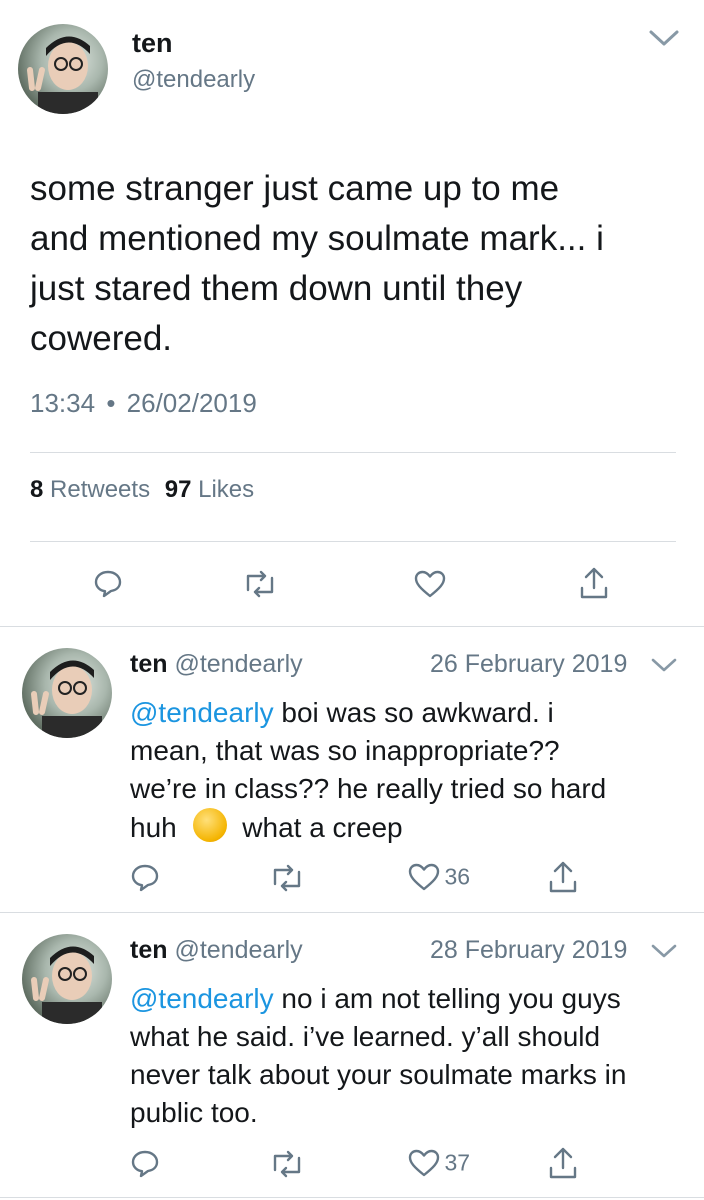 Image resolution: width=704 pixels, height=1200 pixels. What do you see at coordinates (345, 750) in the screenshot?
I see `reply-text-line: mean, that was so inappropriate??` at bounding box center [345, 750].